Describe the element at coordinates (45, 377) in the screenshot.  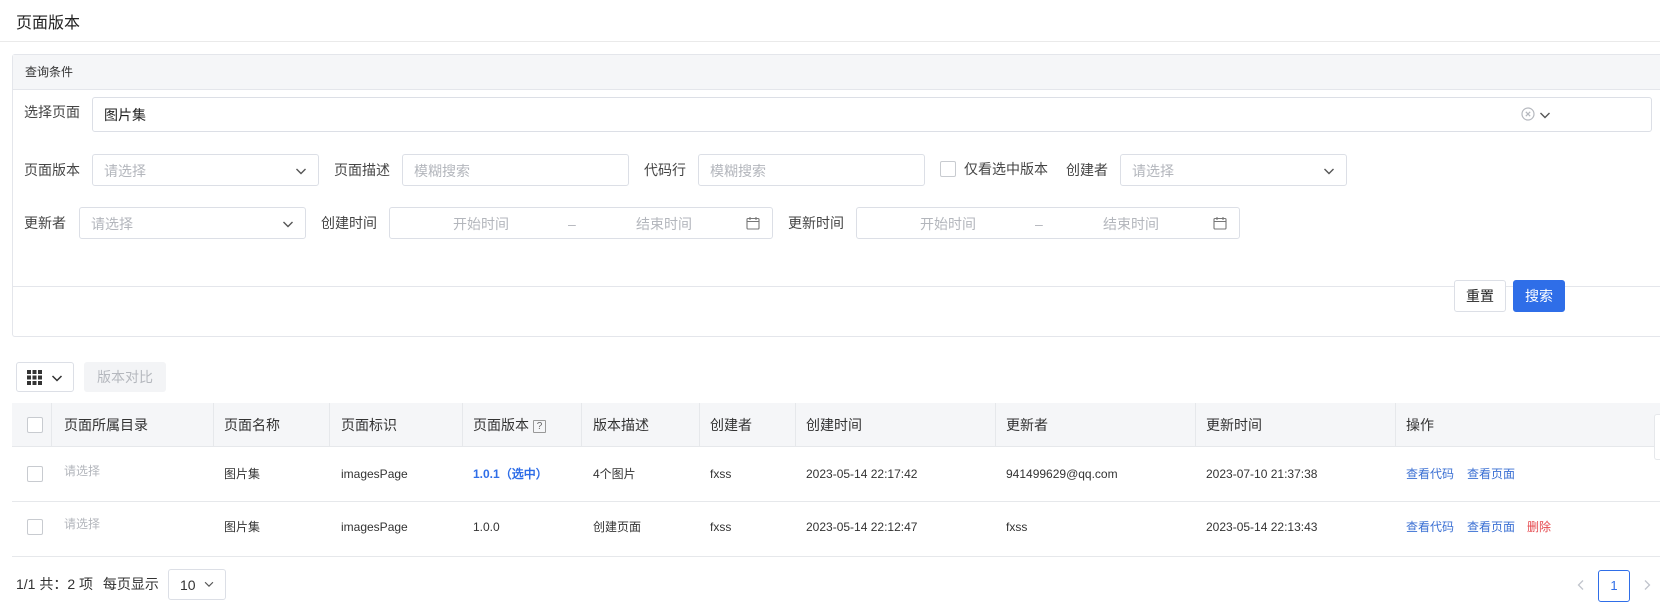
I see `column-settings-button` at that location.